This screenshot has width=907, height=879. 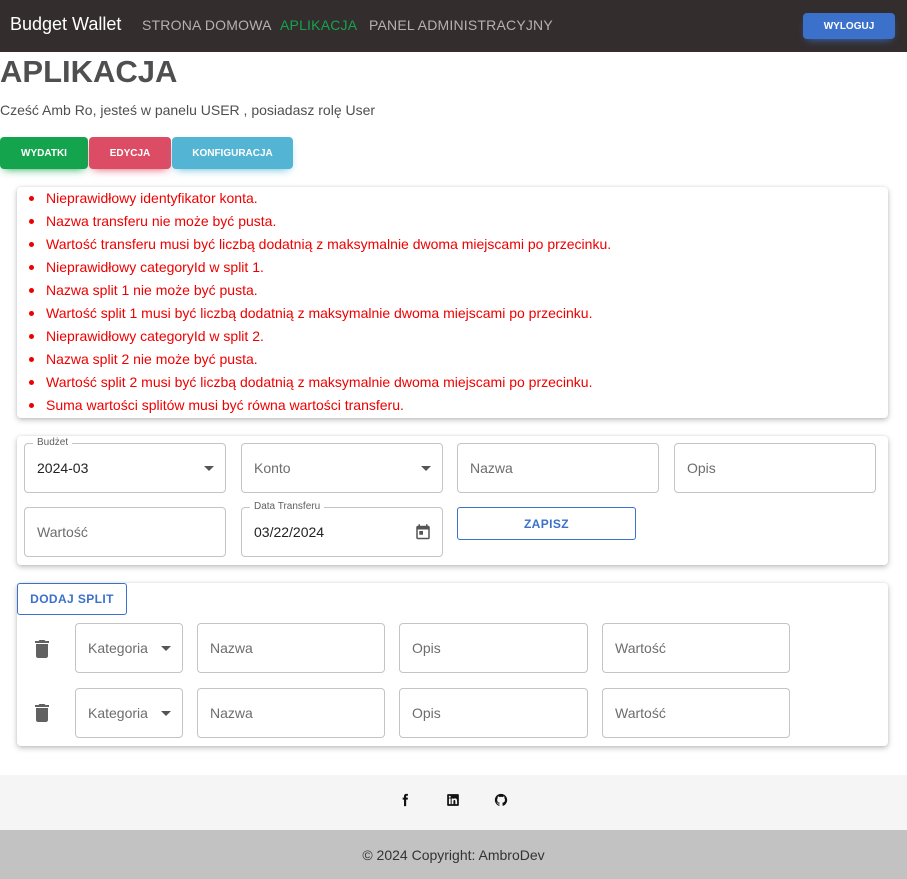 I want to click on transfer-date-input: Data Transferu 03/22/2024, so click(x=342, y=529).